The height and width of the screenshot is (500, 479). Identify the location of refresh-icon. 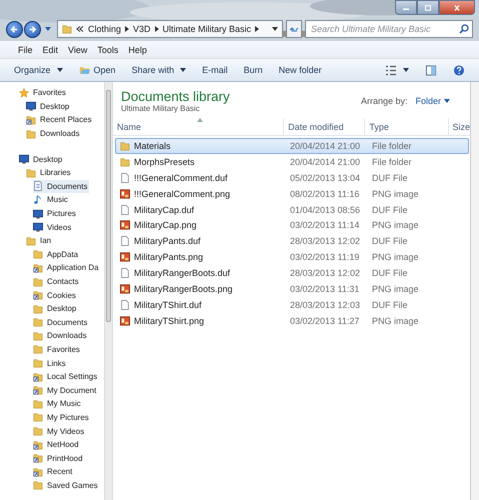
(294, 29).